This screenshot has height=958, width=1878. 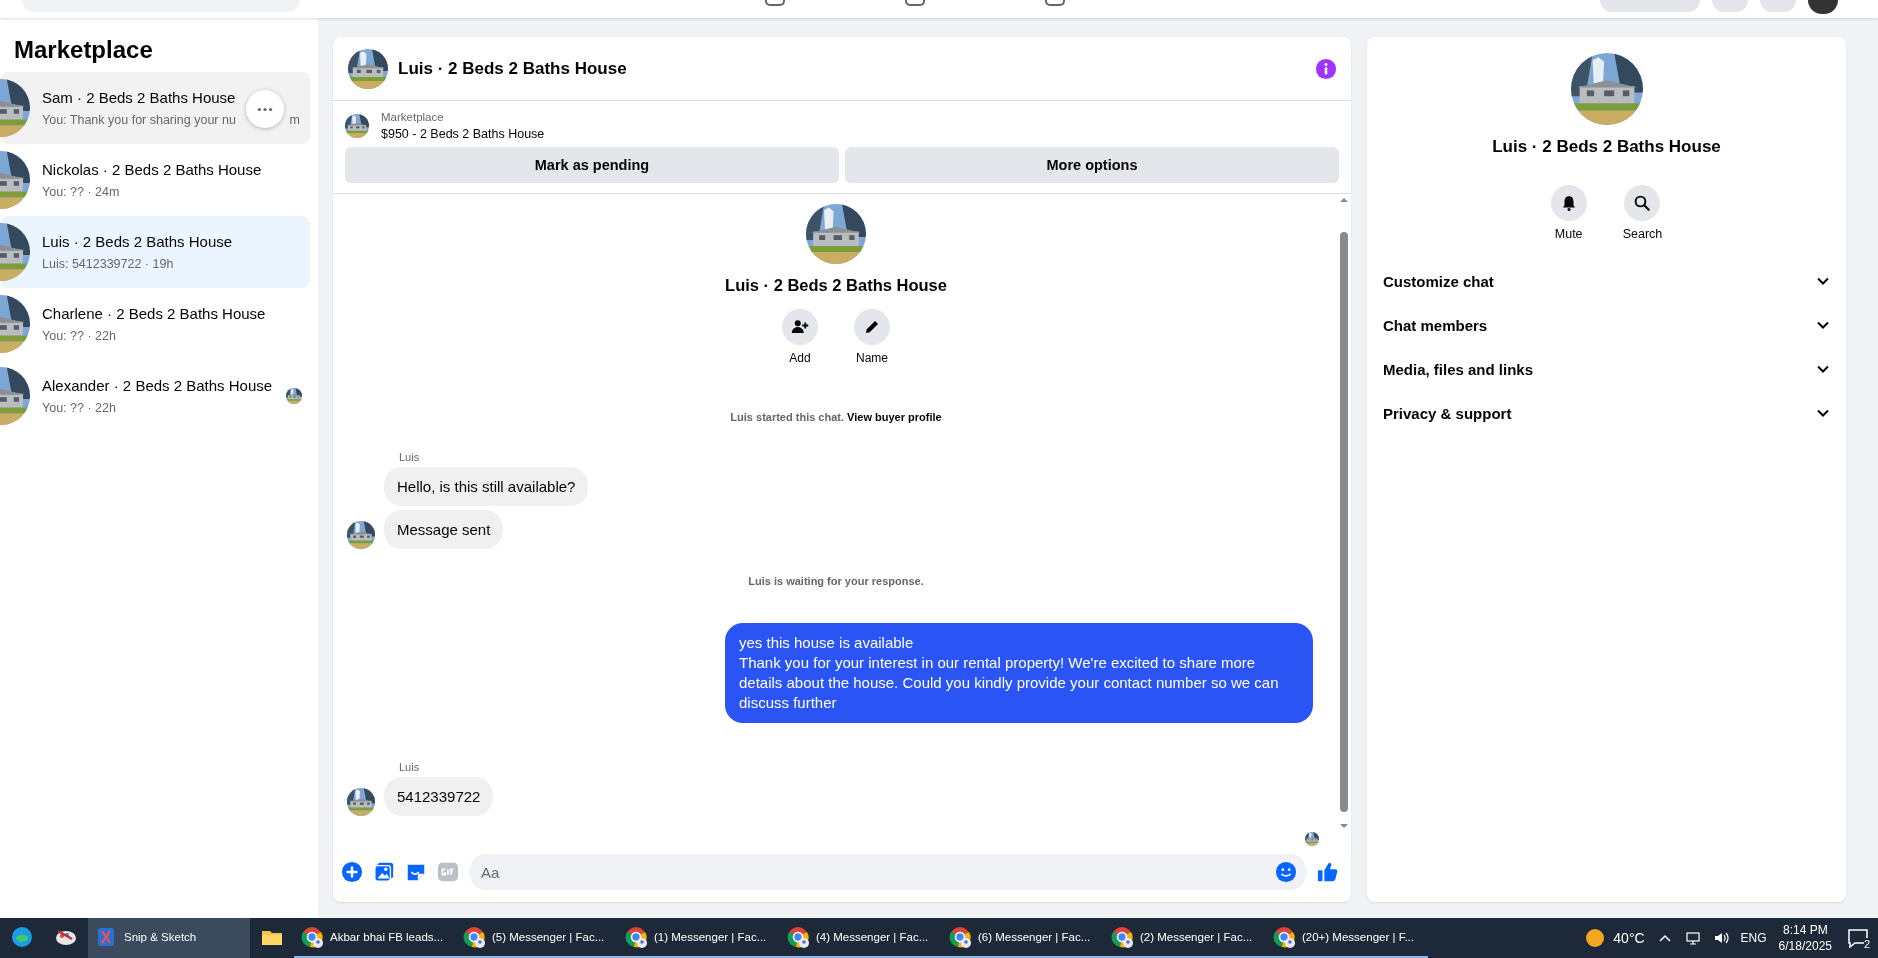 What do you see at coordinates (352, 872) in the screenshot?
I see `plus-icon` at bounding box center [352, 872].